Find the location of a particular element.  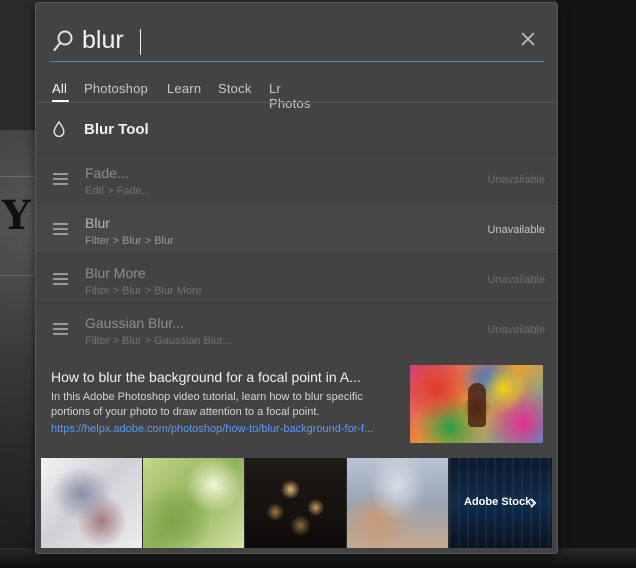

tab-all: All is located at coordinates (59, 88).